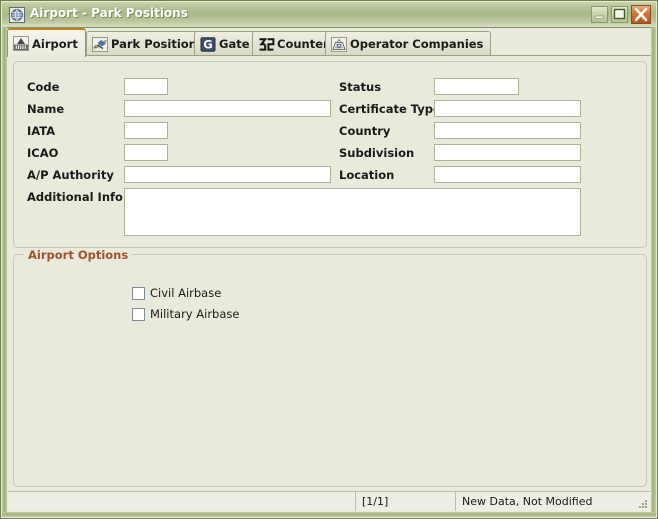  Describe the element at coordinates (329, 55) in the screenshot. I see `tab-bar-separator` at that location.